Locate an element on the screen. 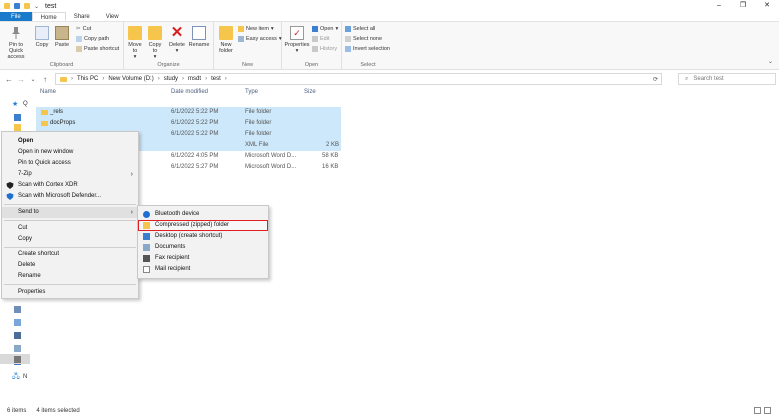 The width and height of the screenshot is (779, 418). new-folder-button: New folder is located at coordinates (226, 40).